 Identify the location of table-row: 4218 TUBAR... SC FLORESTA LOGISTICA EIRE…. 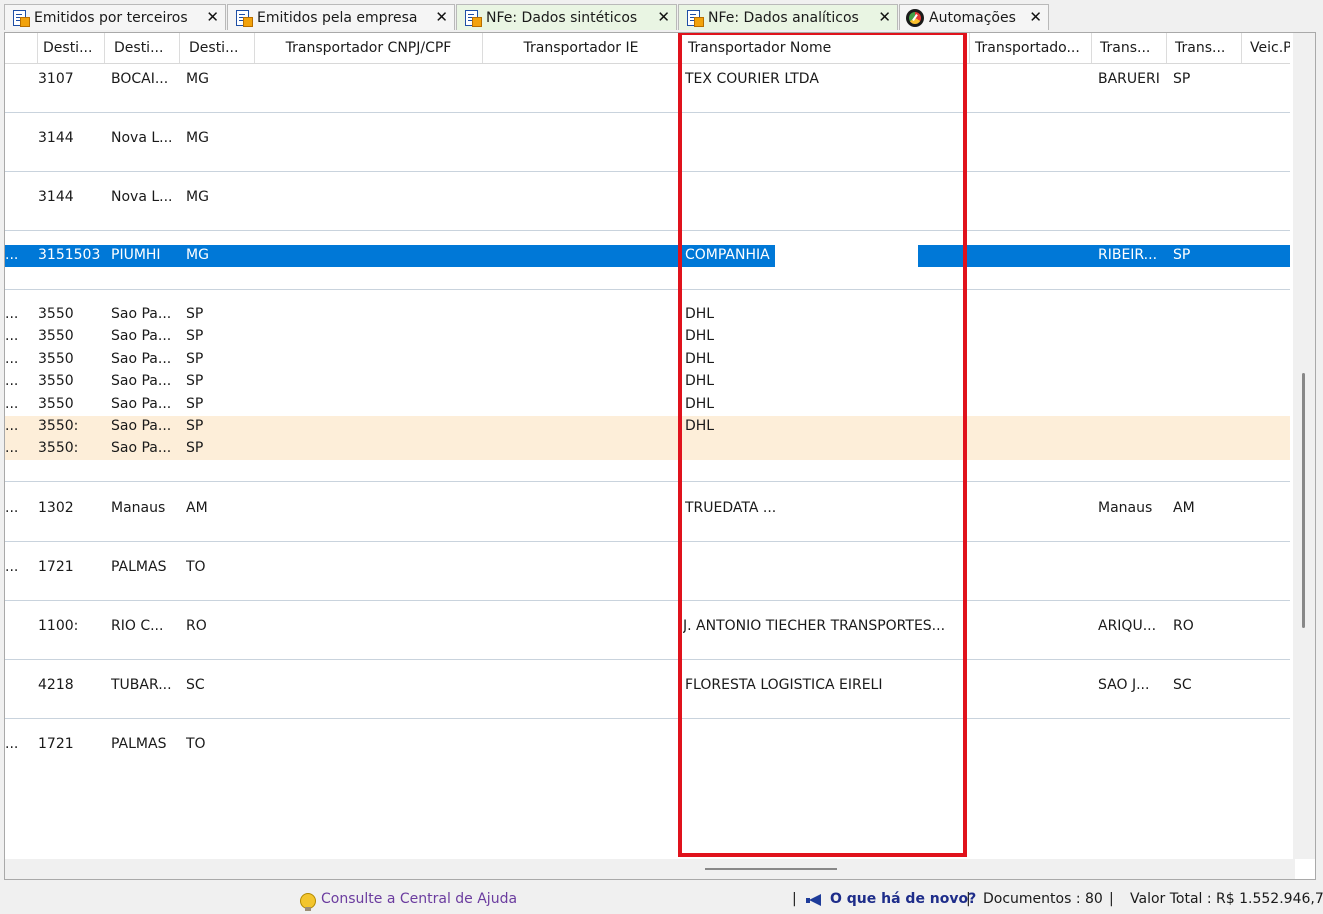
(647, 689).